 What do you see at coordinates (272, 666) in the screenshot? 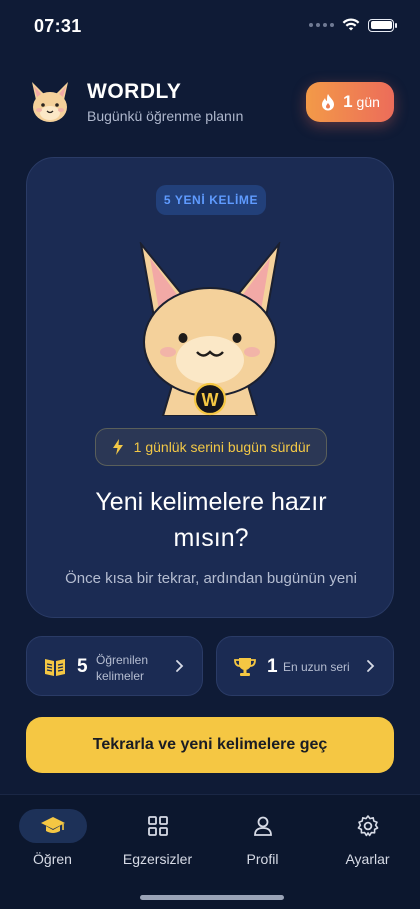
I see `longest-streak-count: 1` at bounding box center [272, 666].